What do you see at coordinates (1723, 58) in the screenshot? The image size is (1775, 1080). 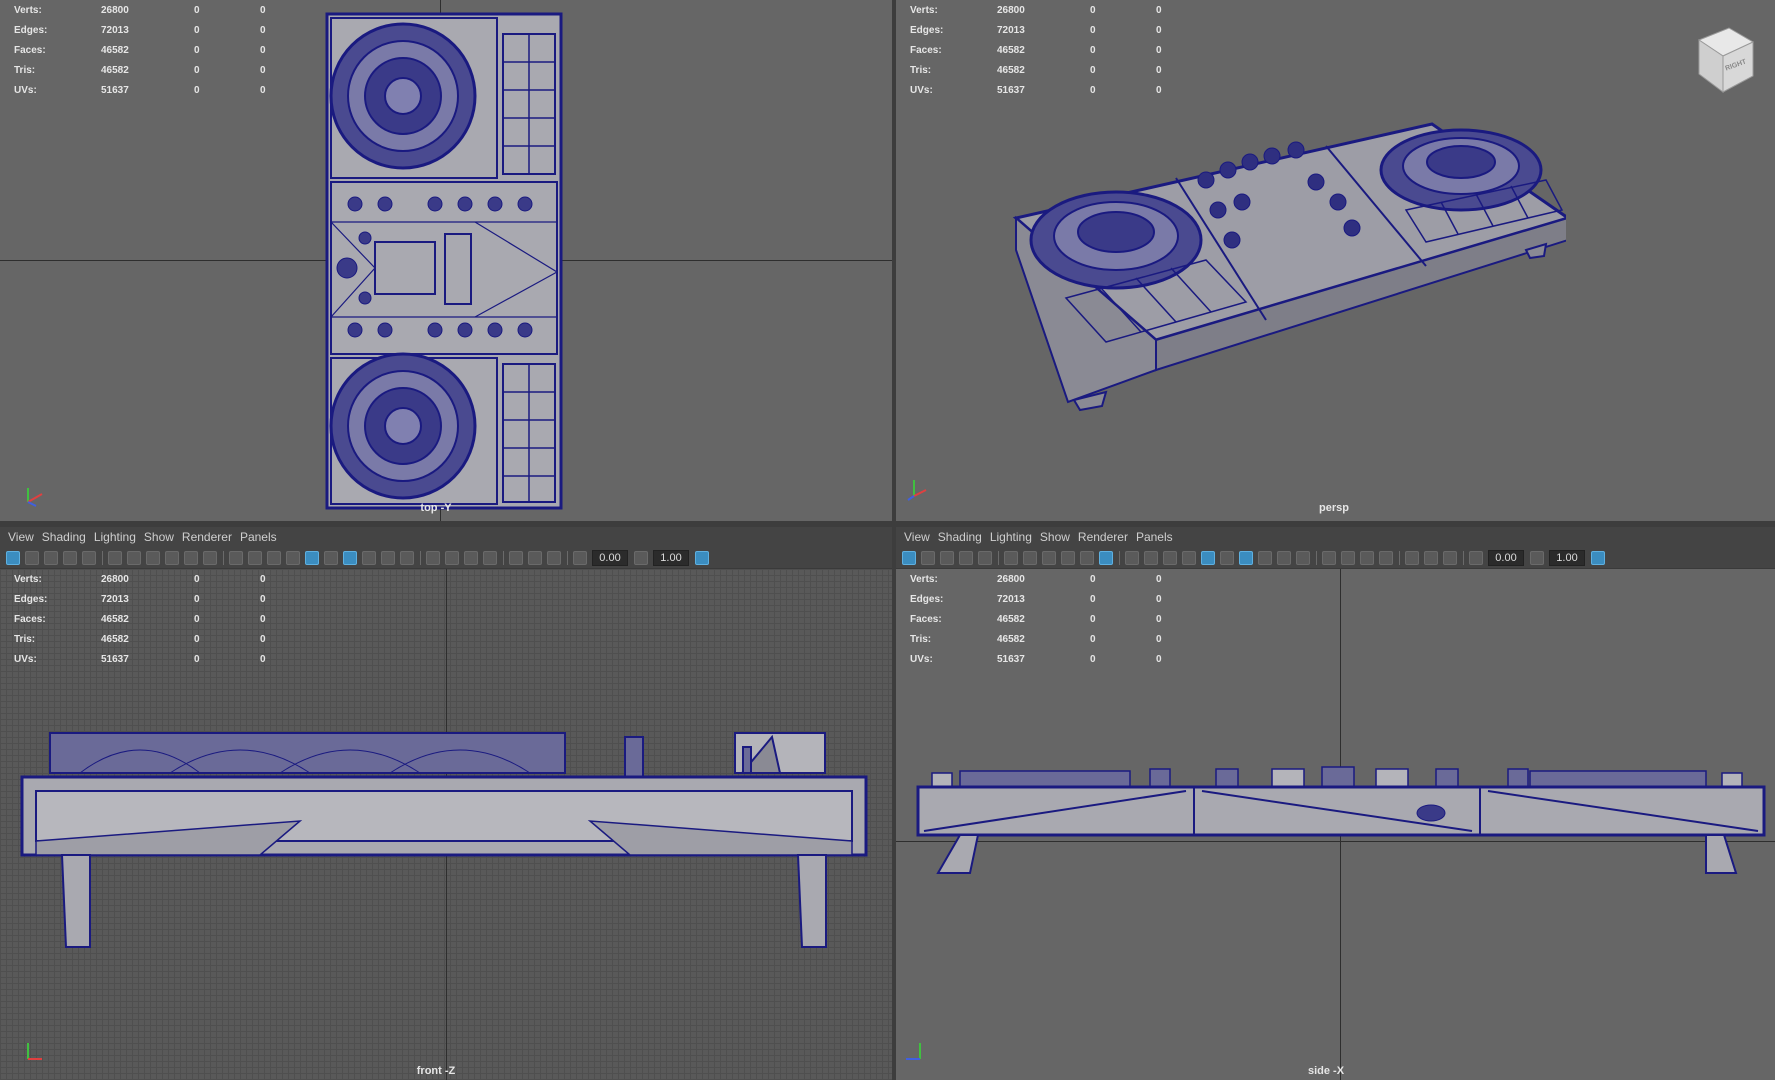 I see `view-cube: RIGHT` at bounding box center [1723, 58].